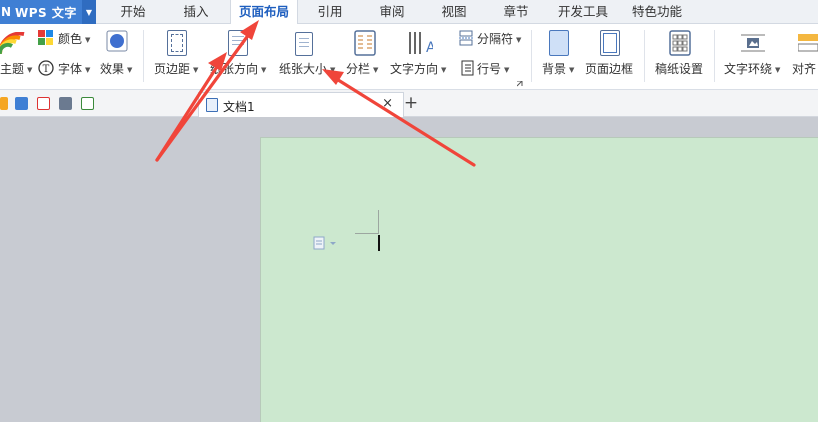  I want to click on align-label: 对齐, so click(804, 69).